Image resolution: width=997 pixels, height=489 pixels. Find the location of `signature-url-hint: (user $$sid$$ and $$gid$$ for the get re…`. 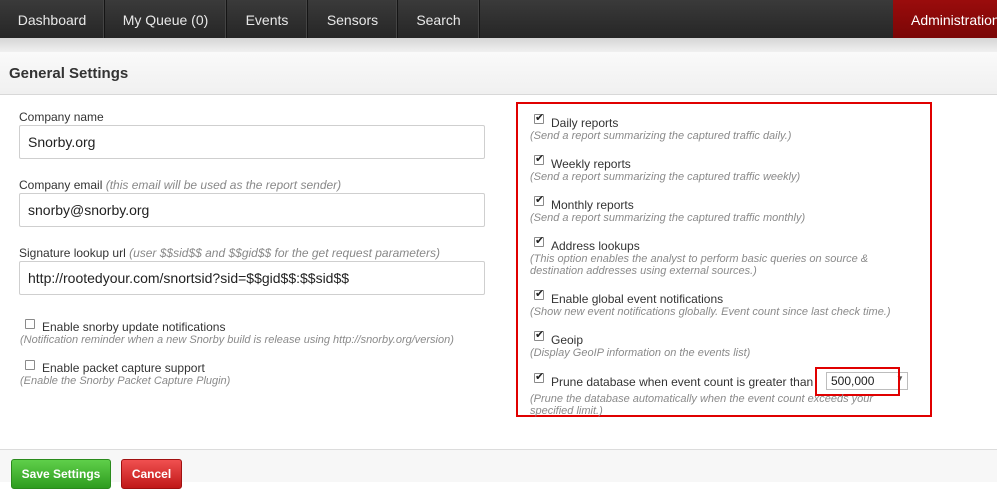

signature-url-hint: (user $$sid$$ and $$gid$$ for the get re… is located at coordinates (284, 253).